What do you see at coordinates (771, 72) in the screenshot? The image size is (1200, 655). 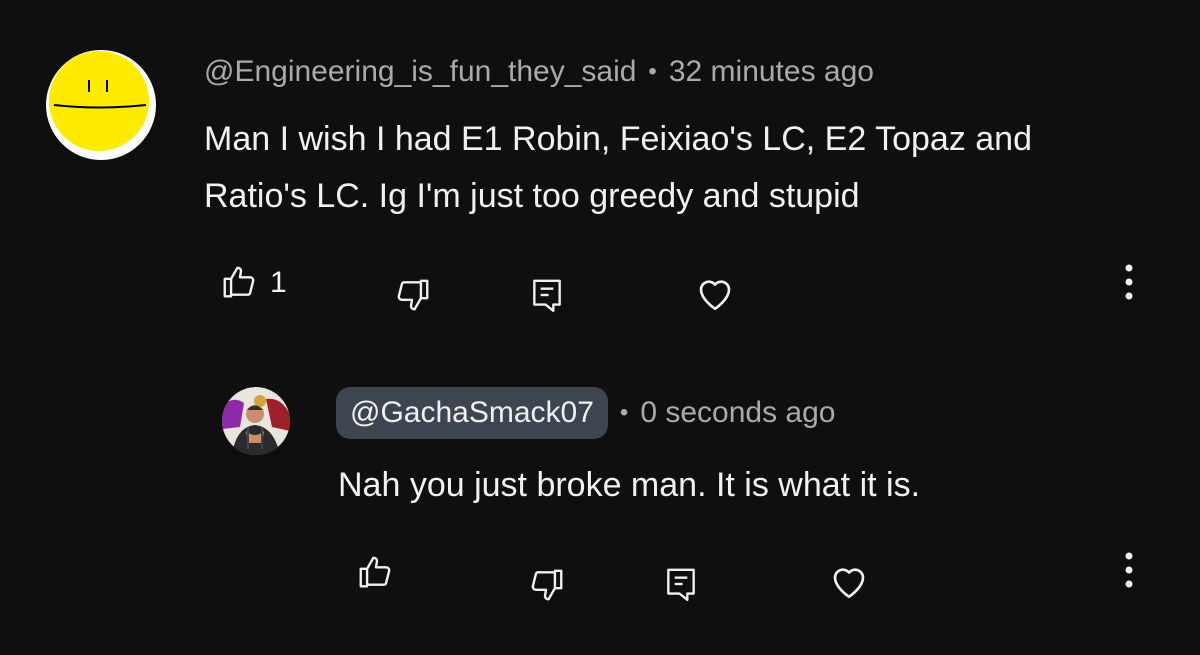 I see `timestamp: 32 minutes ago` at bounding box center [771, 72].